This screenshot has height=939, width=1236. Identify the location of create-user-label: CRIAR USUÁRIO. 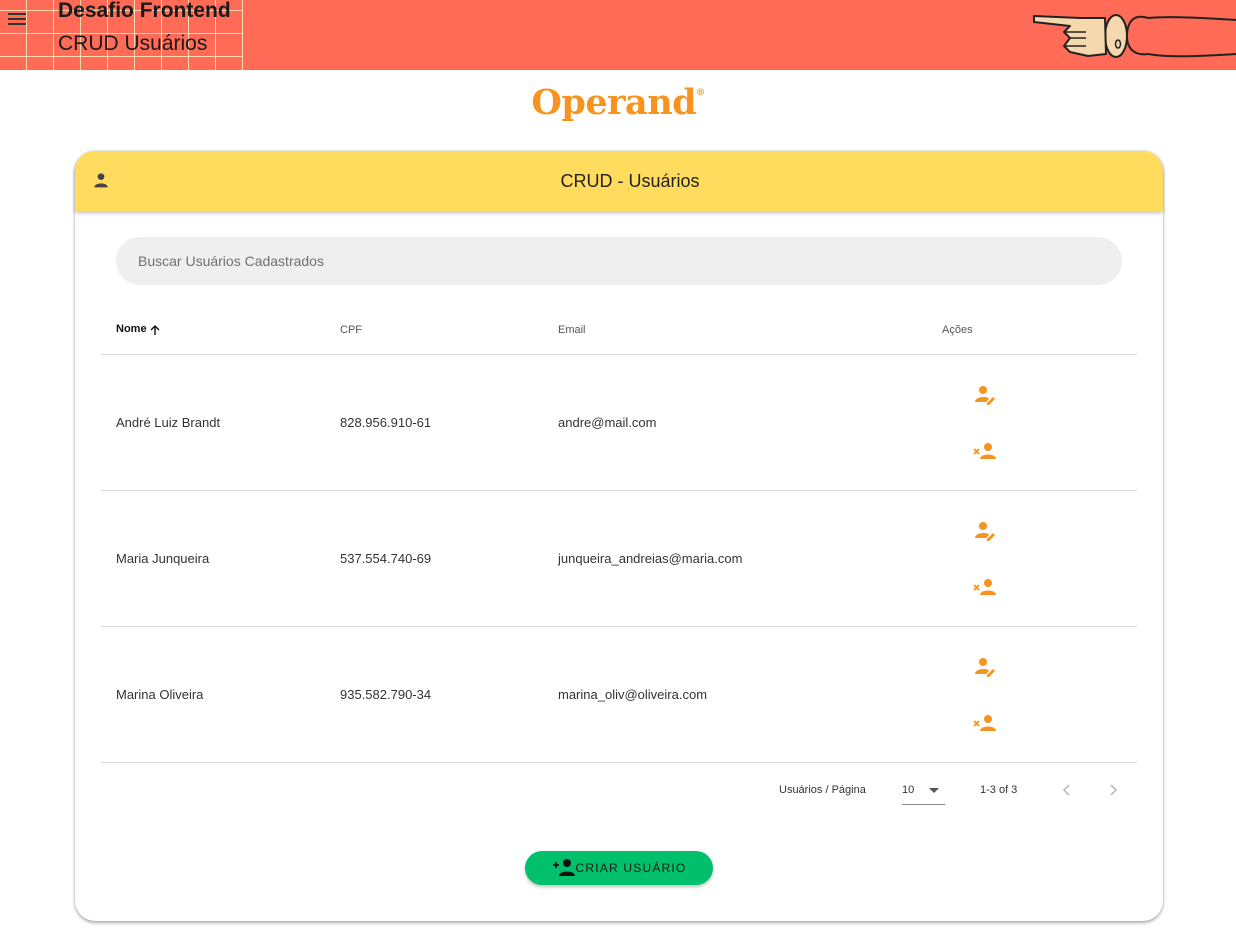
(631, 868).